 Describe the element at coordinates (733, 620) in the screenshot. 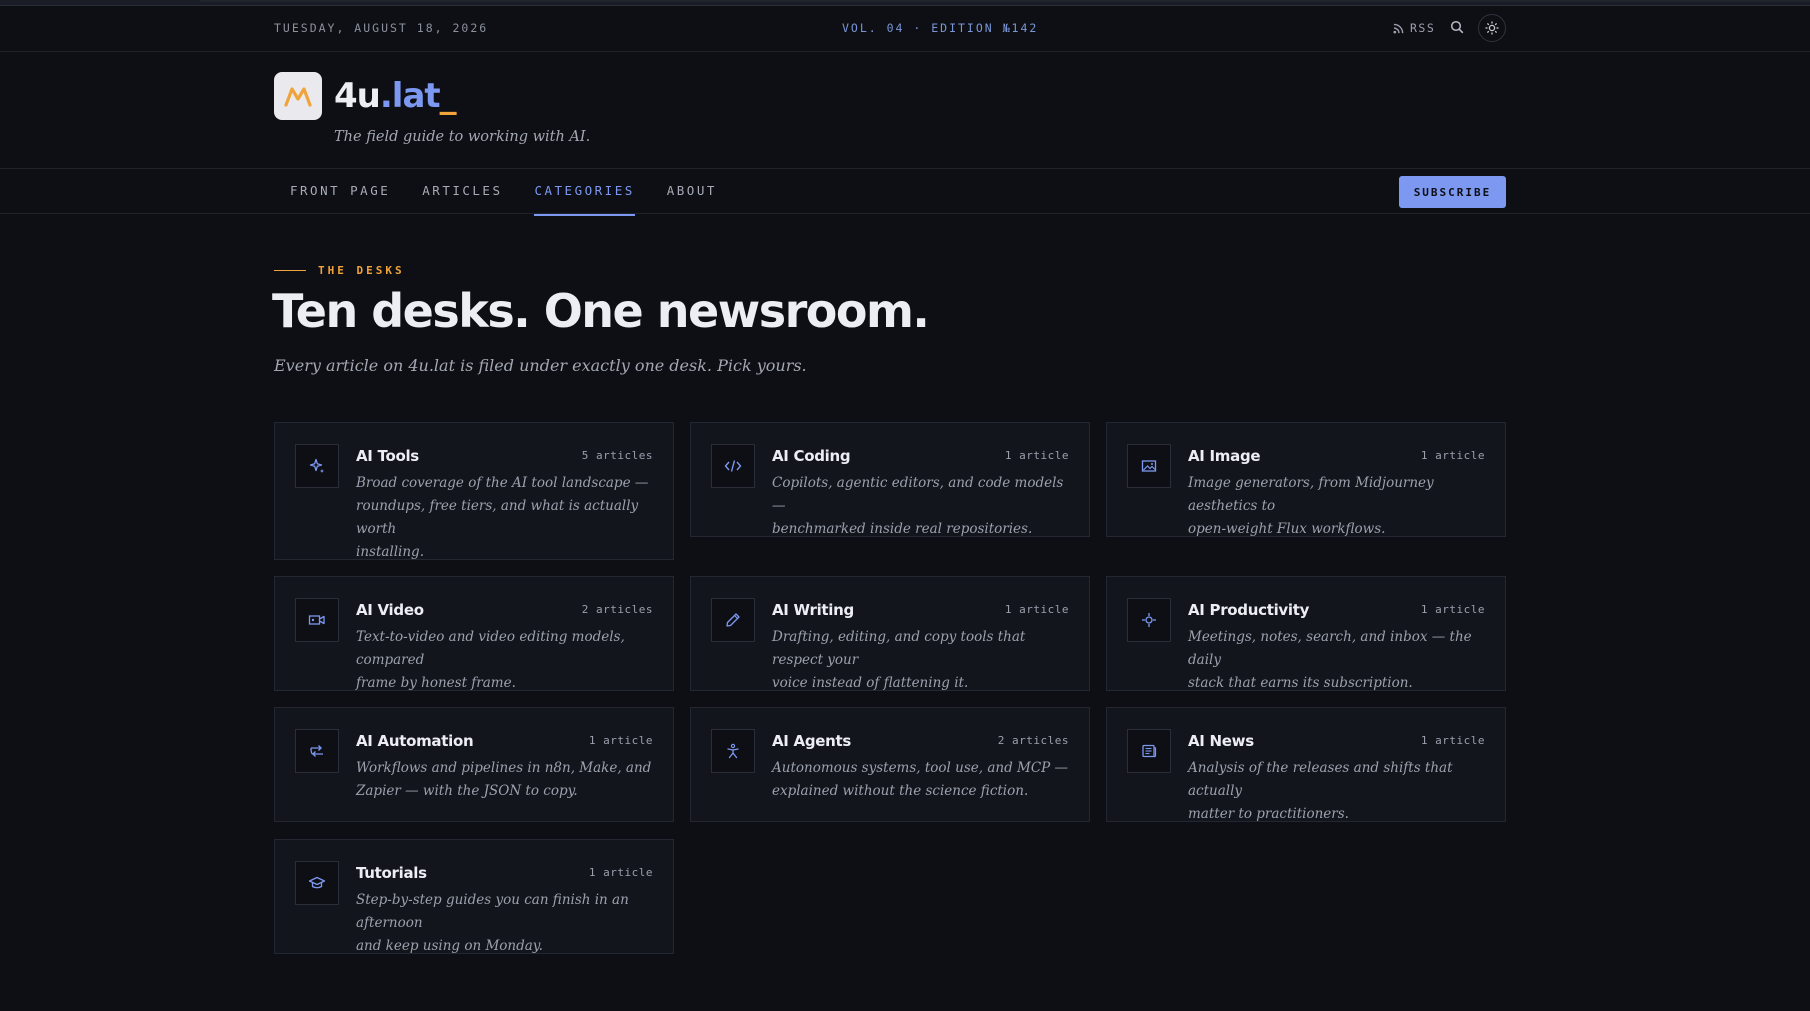

I see `pen-icon` at that location.